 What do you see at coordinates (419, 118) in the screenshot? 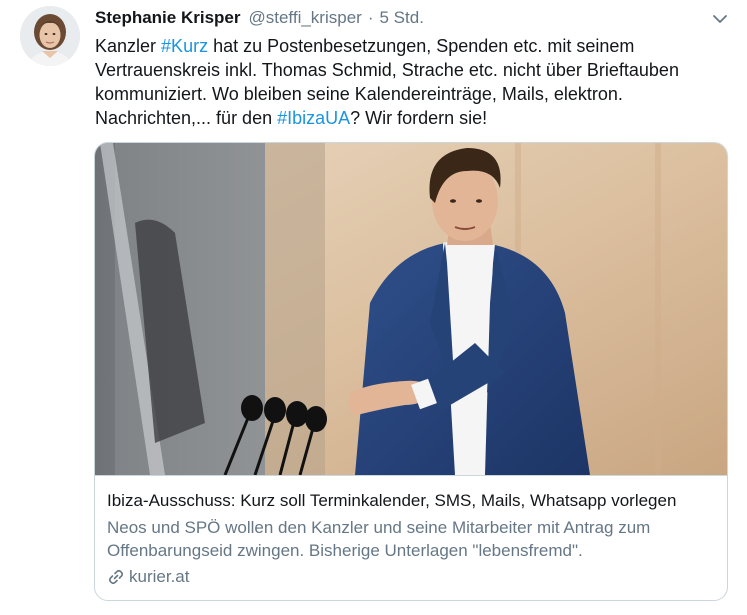
I see `tweet-text-segment: ? Wir fordern sie!` at bounding box center [419, 118].